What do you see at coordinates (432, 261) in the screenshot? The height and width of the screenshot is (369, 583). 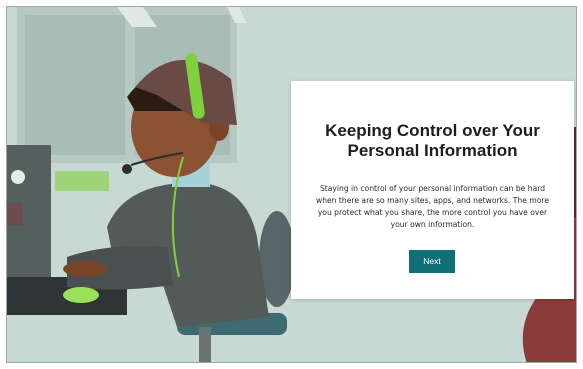 I see `next-button: Next` at bounding box center [432, 261].